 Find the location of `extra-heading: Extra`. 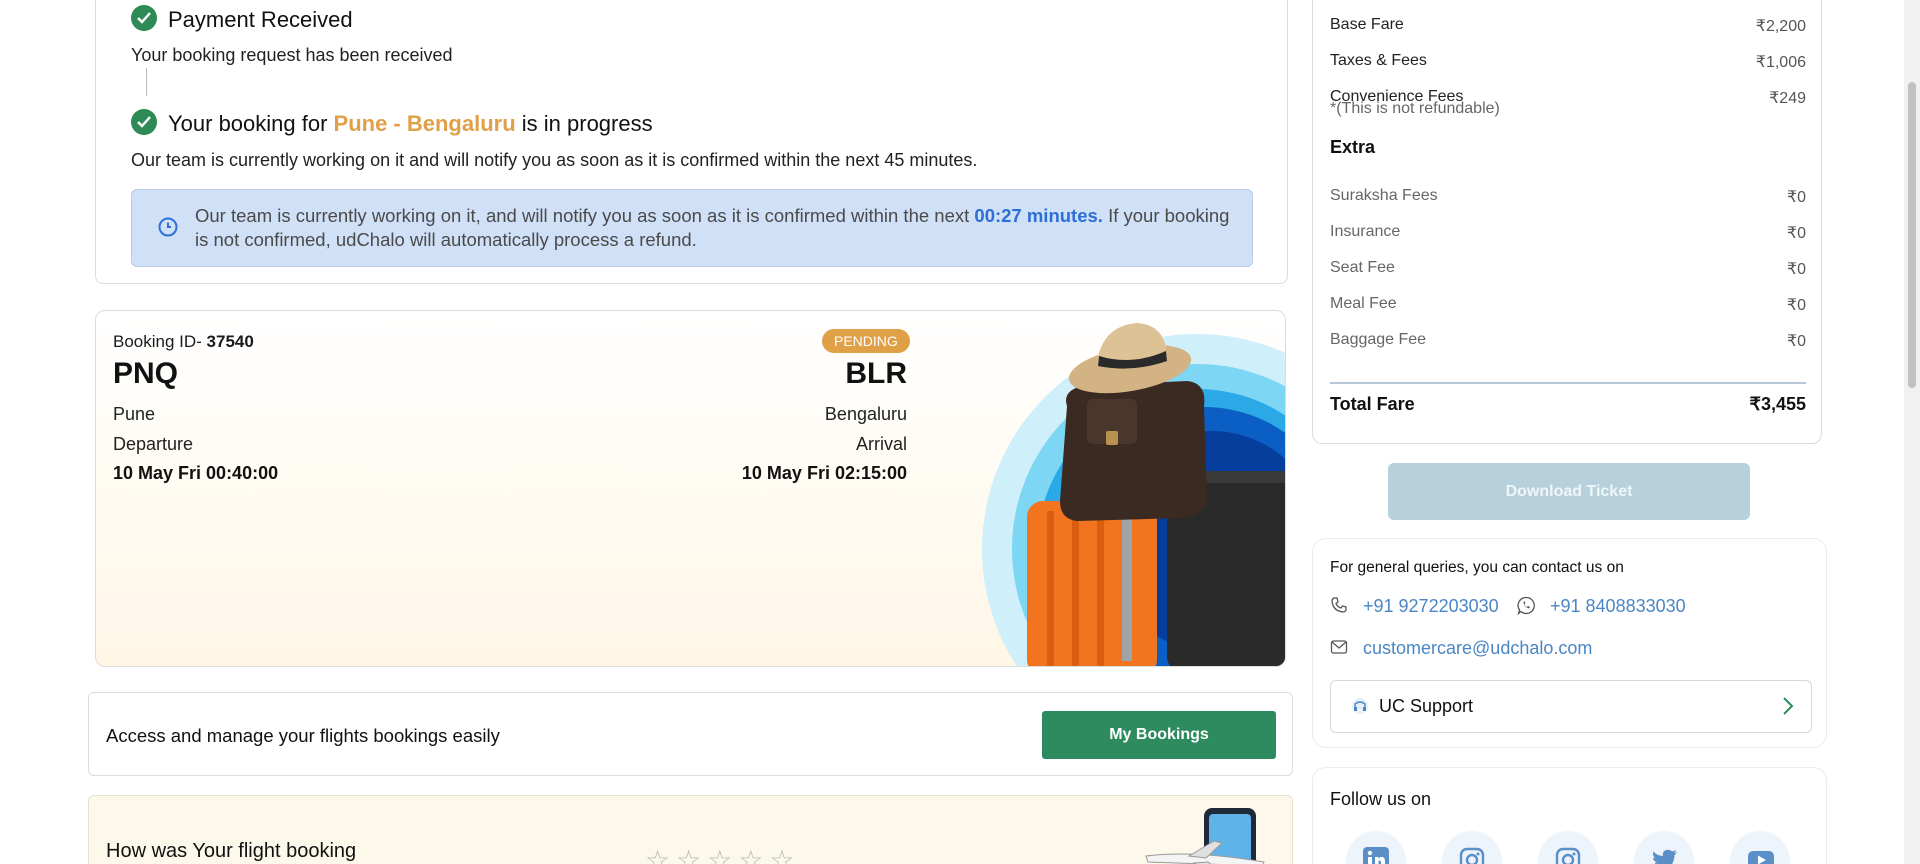

extra-heading: Extra is located at coordinates (1353, 147).